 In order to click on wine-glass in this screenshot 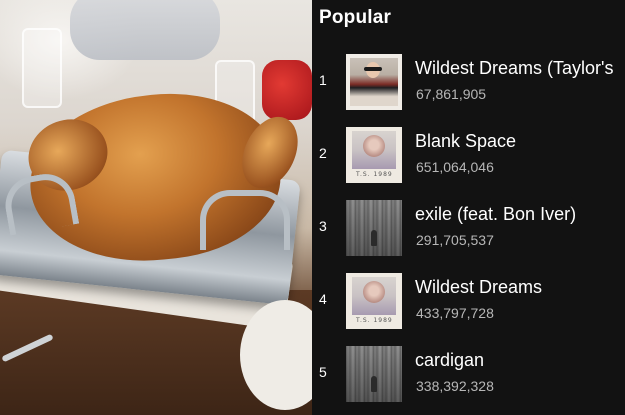, I will do `click(42, 68)`.